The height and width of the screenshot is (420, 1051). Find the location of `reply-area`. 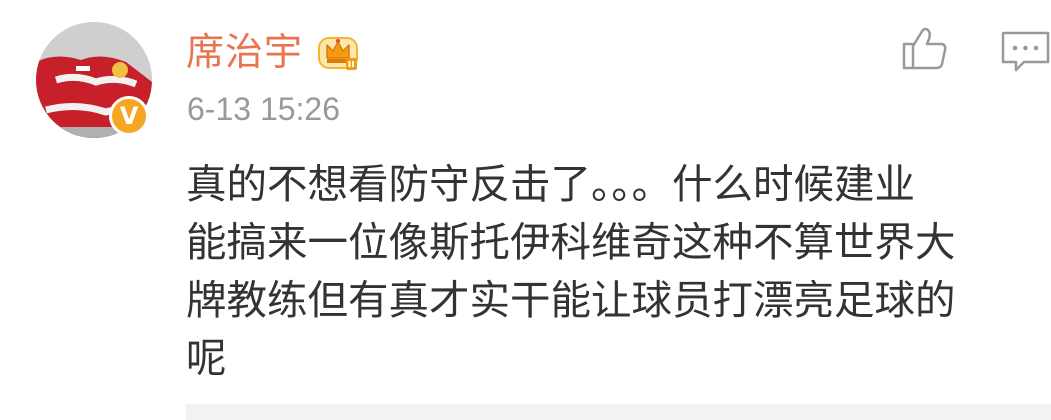

reply-area is located at coordinates (618, 412).